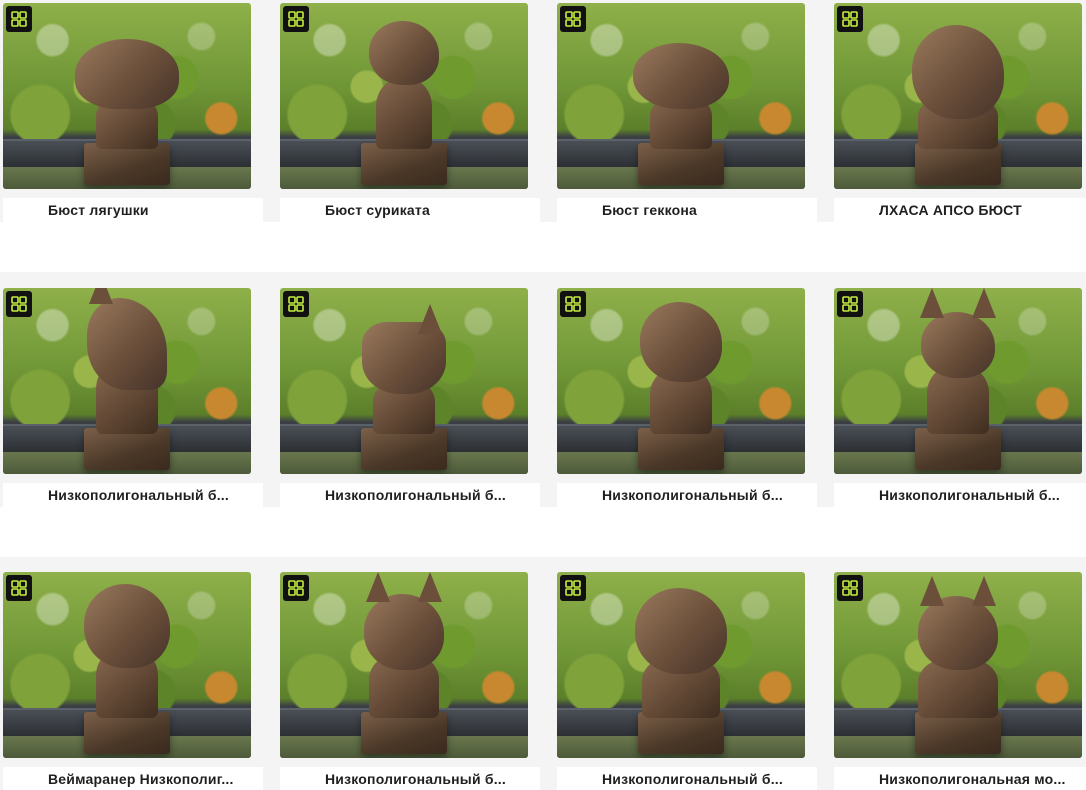  Describe the element at coordinates (958, 633) in the screenshot. I see `yorkie-head` at that location.